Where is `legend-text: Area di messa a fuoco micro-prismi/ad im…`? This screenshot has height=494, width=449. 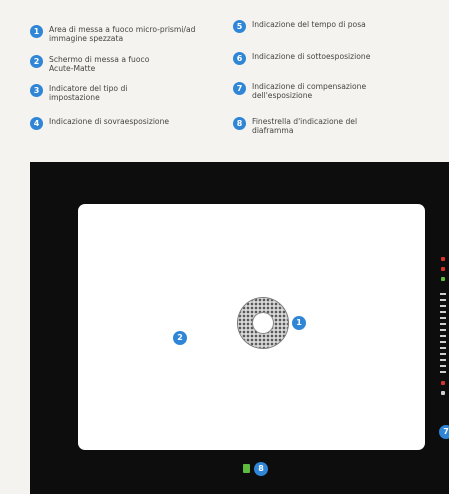 legend-text: Area di messa a fuoco micro-prismi/ad im… is located at coordinates (122, 34).